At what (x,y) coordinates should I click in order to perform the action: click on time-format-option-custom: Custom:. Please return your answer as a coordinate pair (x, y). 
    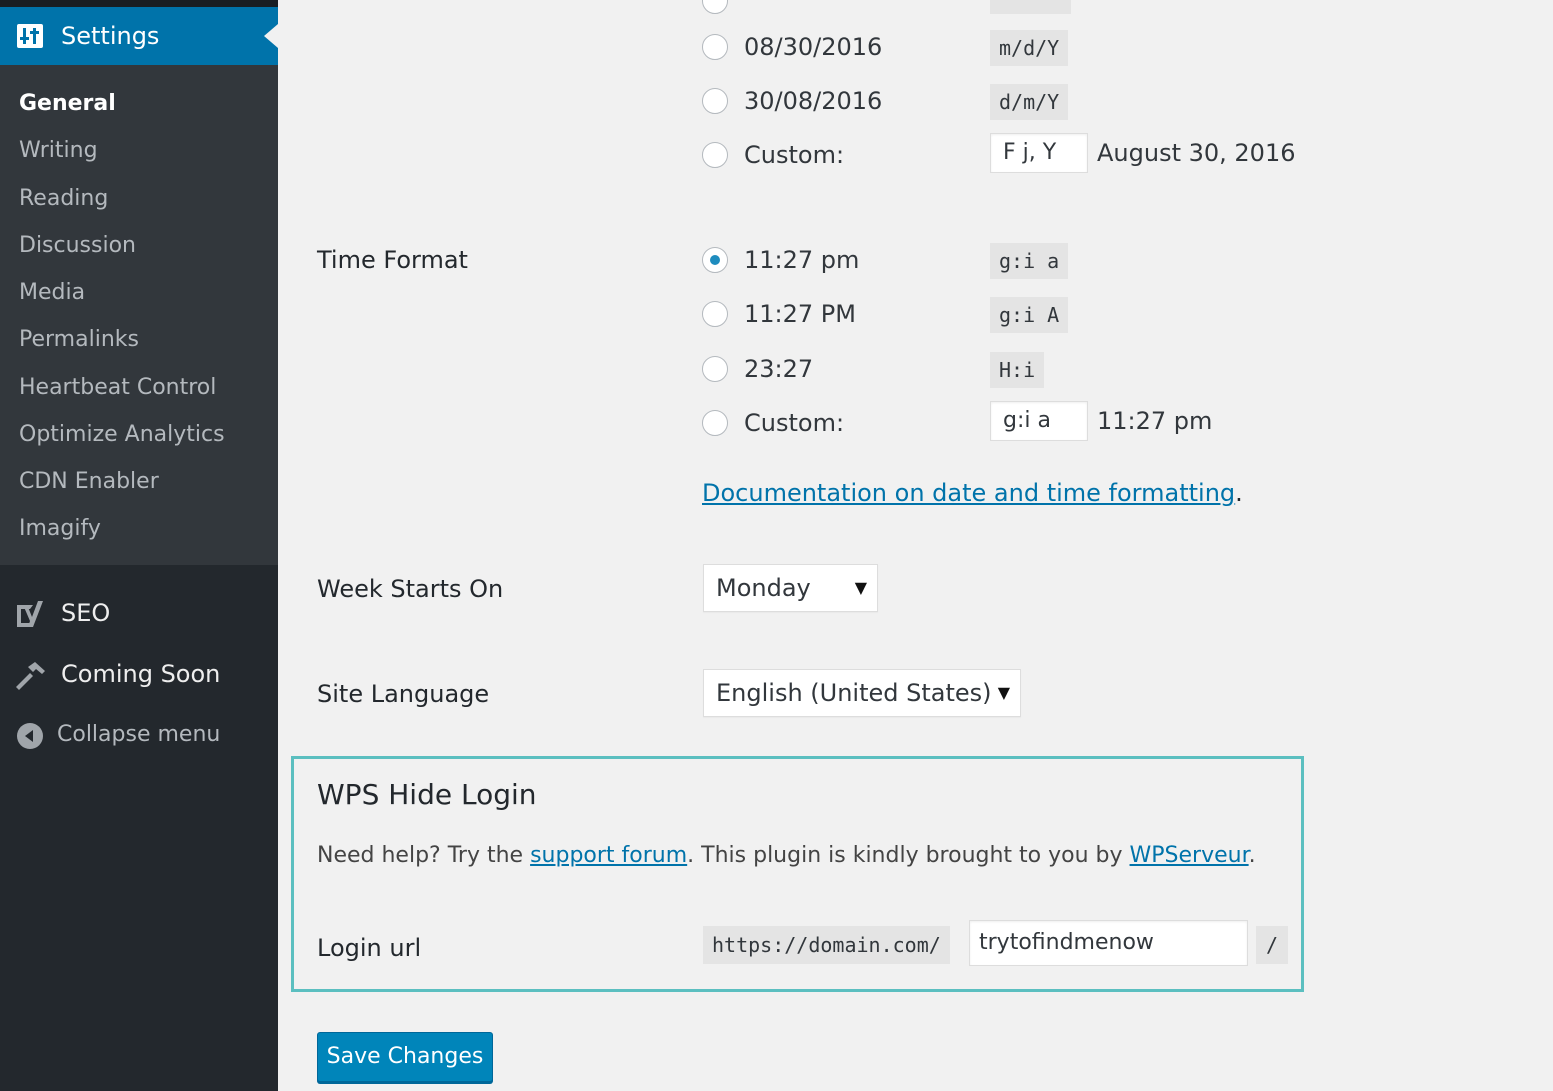
    Looking at the image, I should click on (794, 423).